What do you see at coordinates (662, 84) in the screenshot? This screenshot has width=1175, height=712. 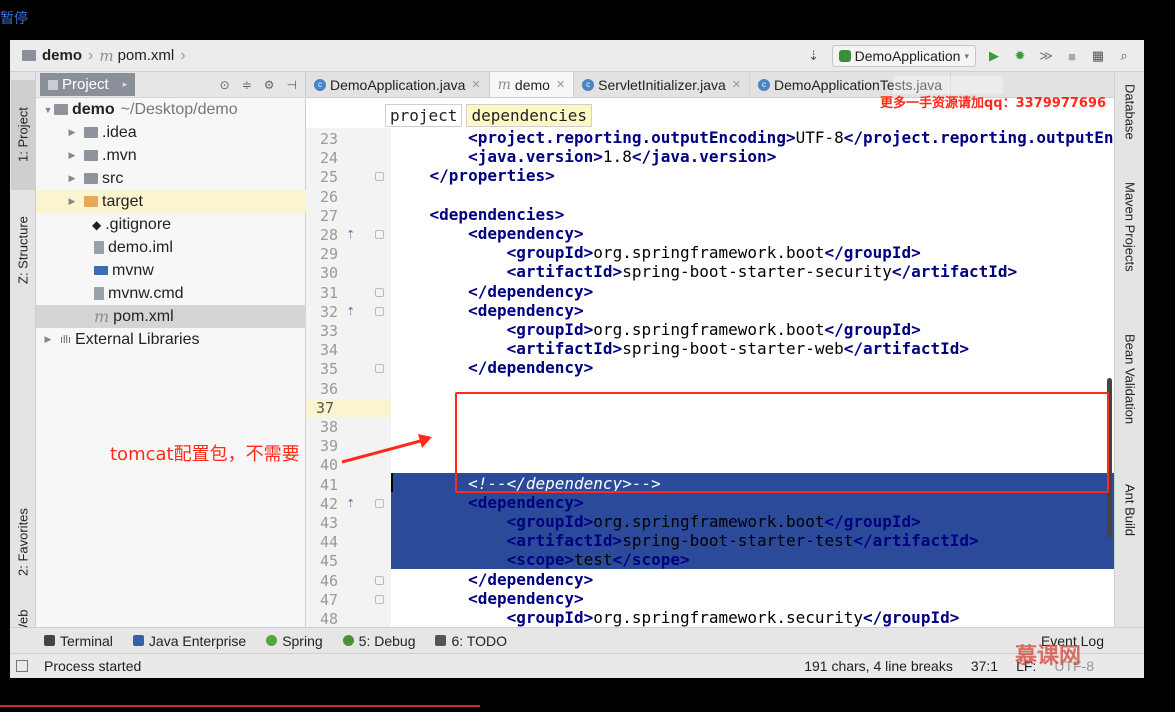 I see `tab-servlet-initializer: c ServletInitializer.java ✕` at bounding box center [662, 84].